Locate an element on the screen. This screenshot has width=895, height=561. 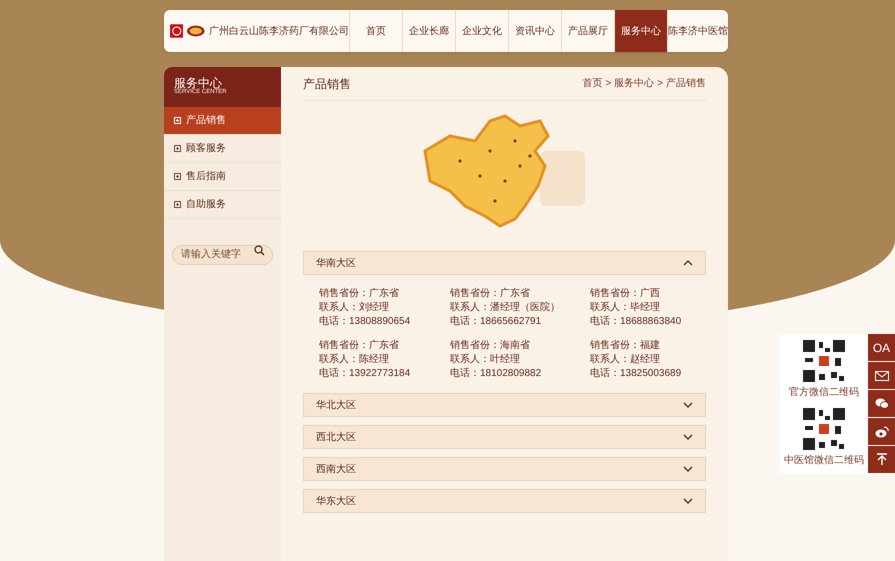
region-header: 华北大区 is located at coordinates (504, 405).